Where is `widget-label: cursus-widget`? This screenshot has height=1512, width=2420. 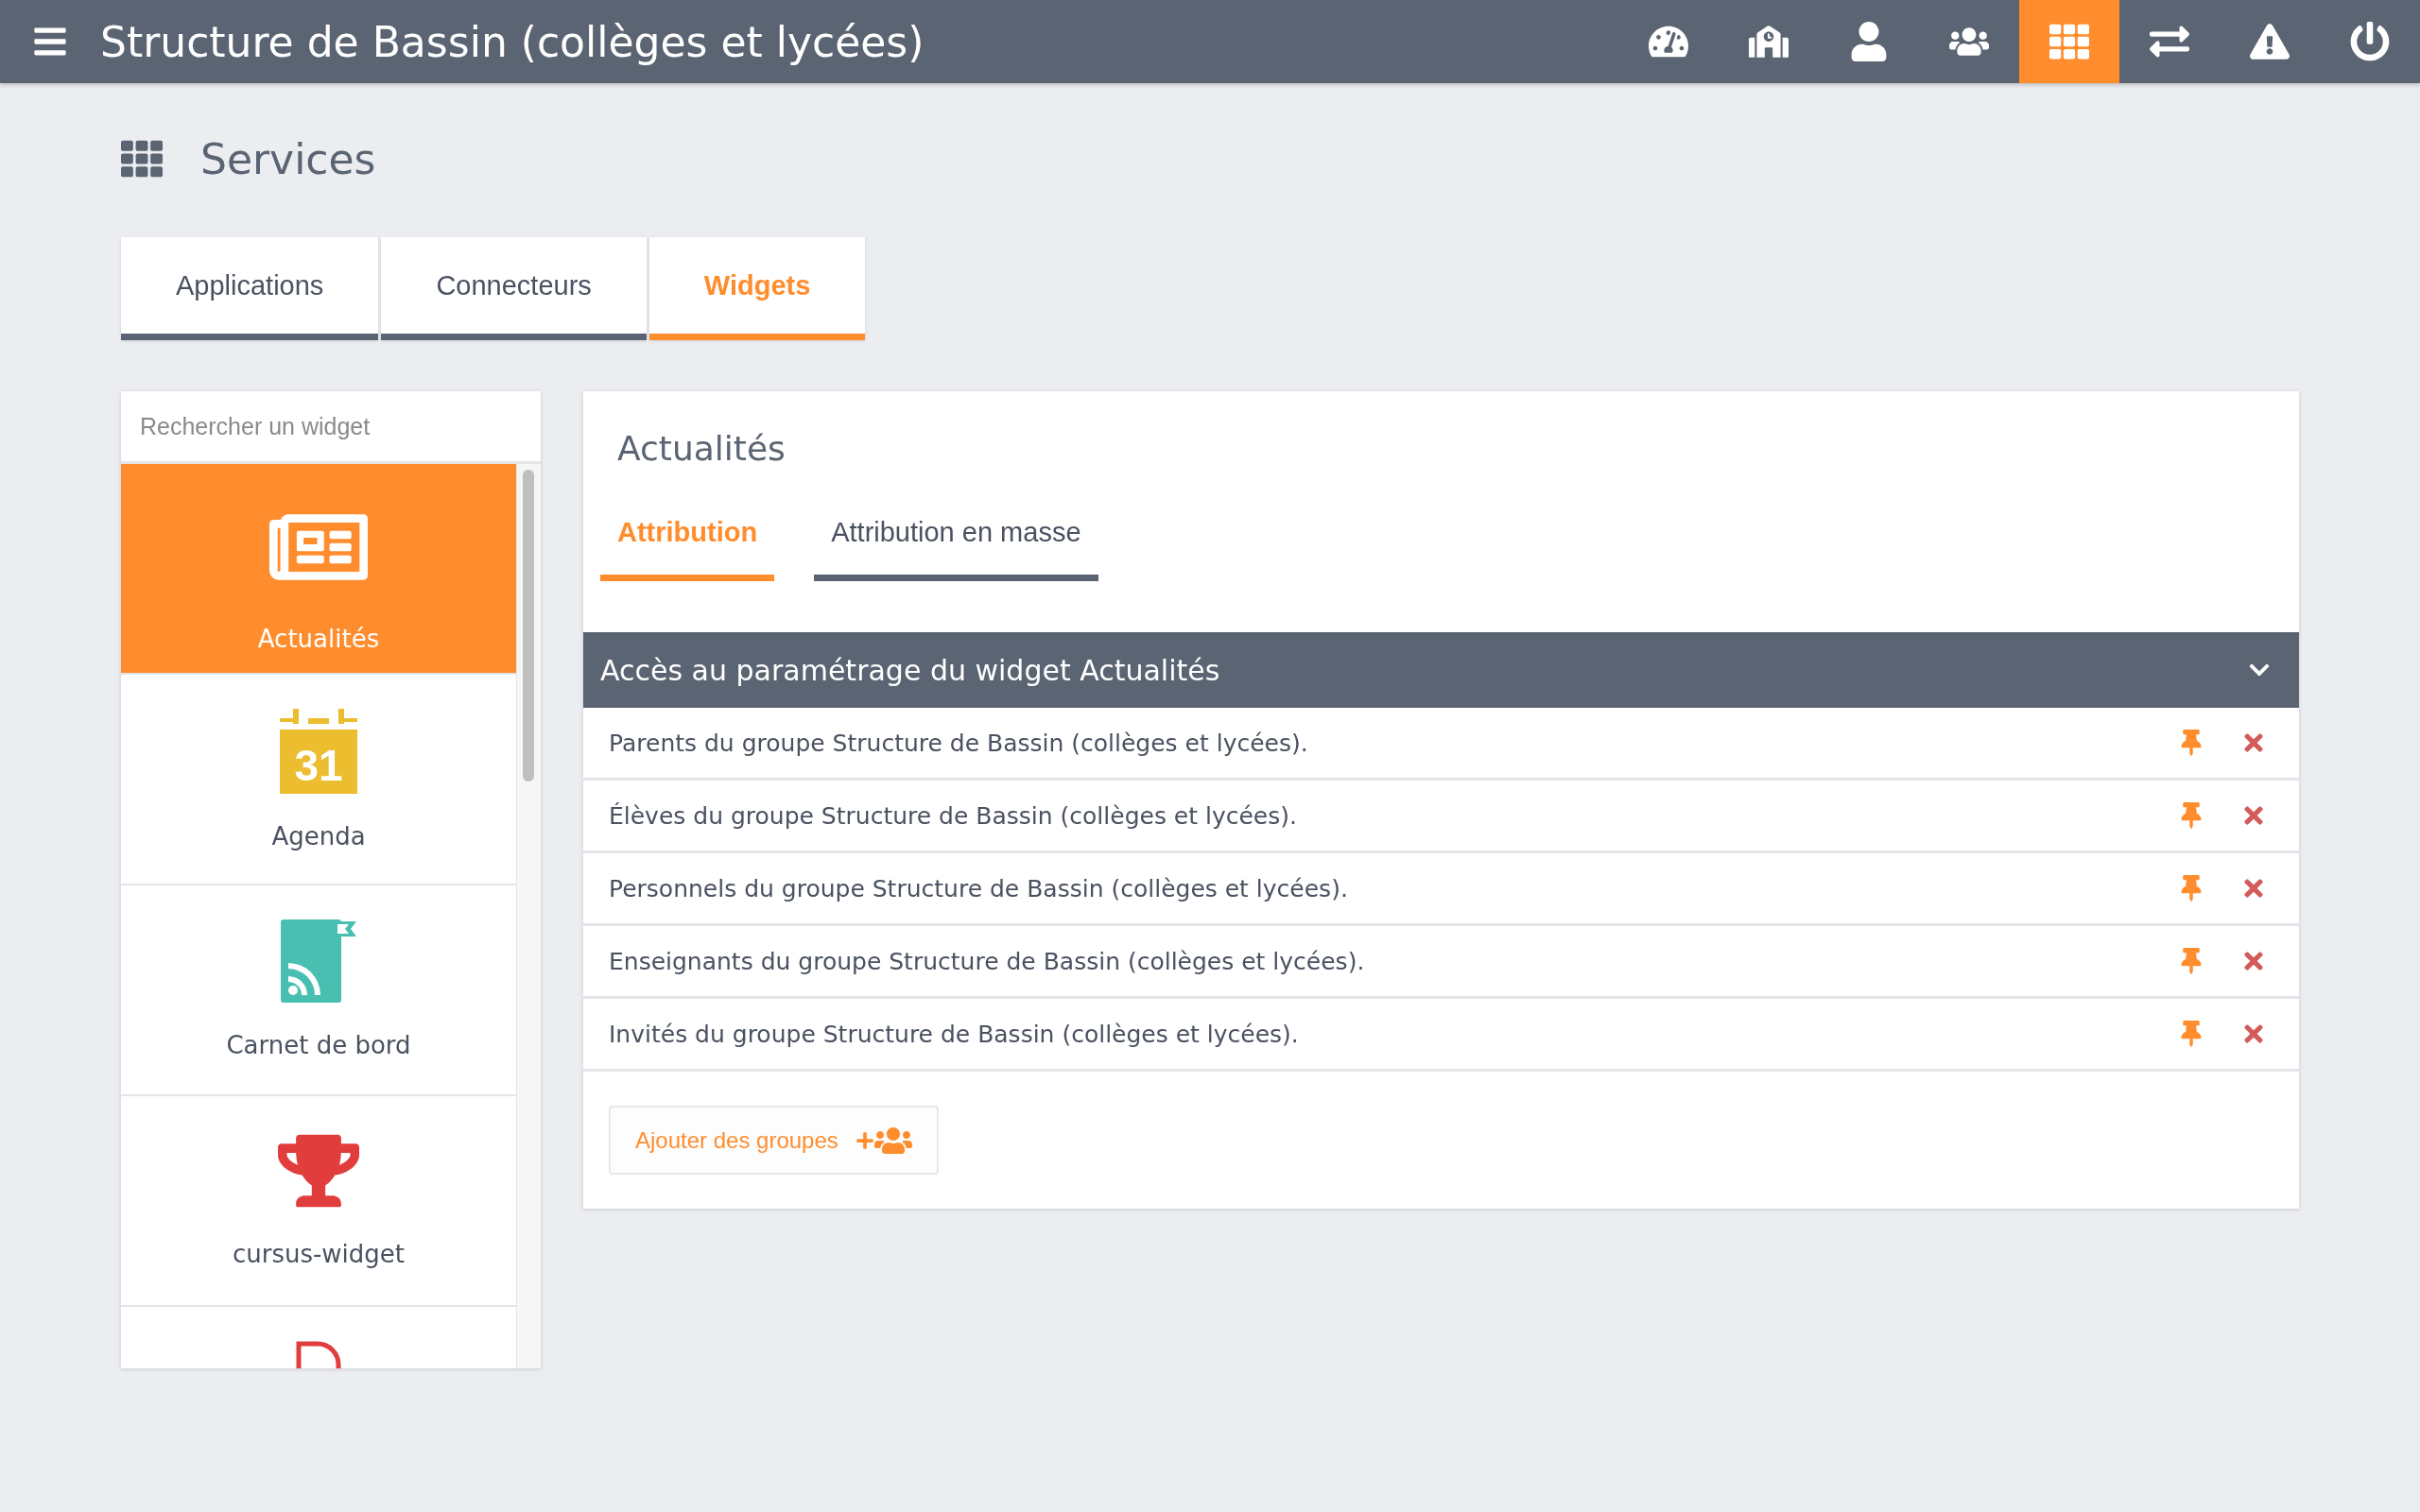
widget-label: cursus-widget is located at coordinates (319, 1254).